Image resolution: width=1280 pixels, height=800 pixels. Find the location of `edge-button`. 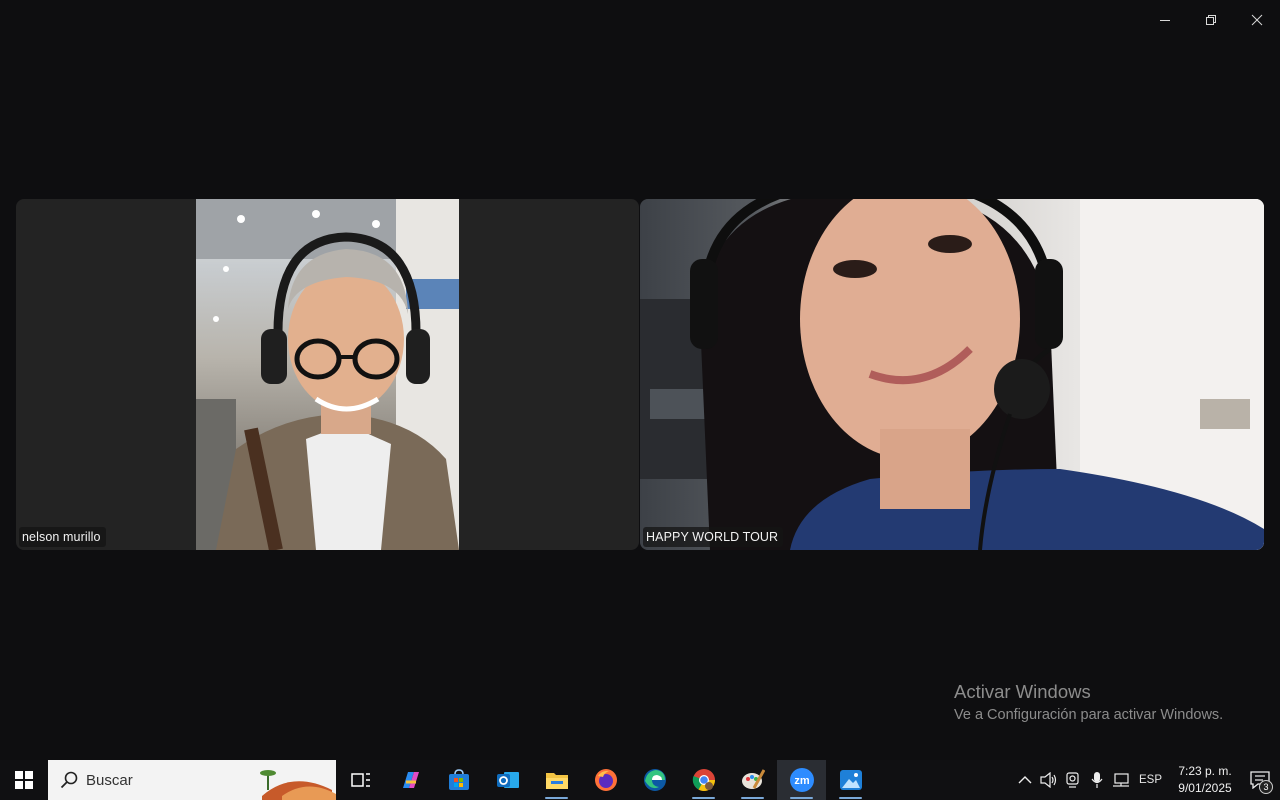

edge-button is located at coordinates (654, 780).